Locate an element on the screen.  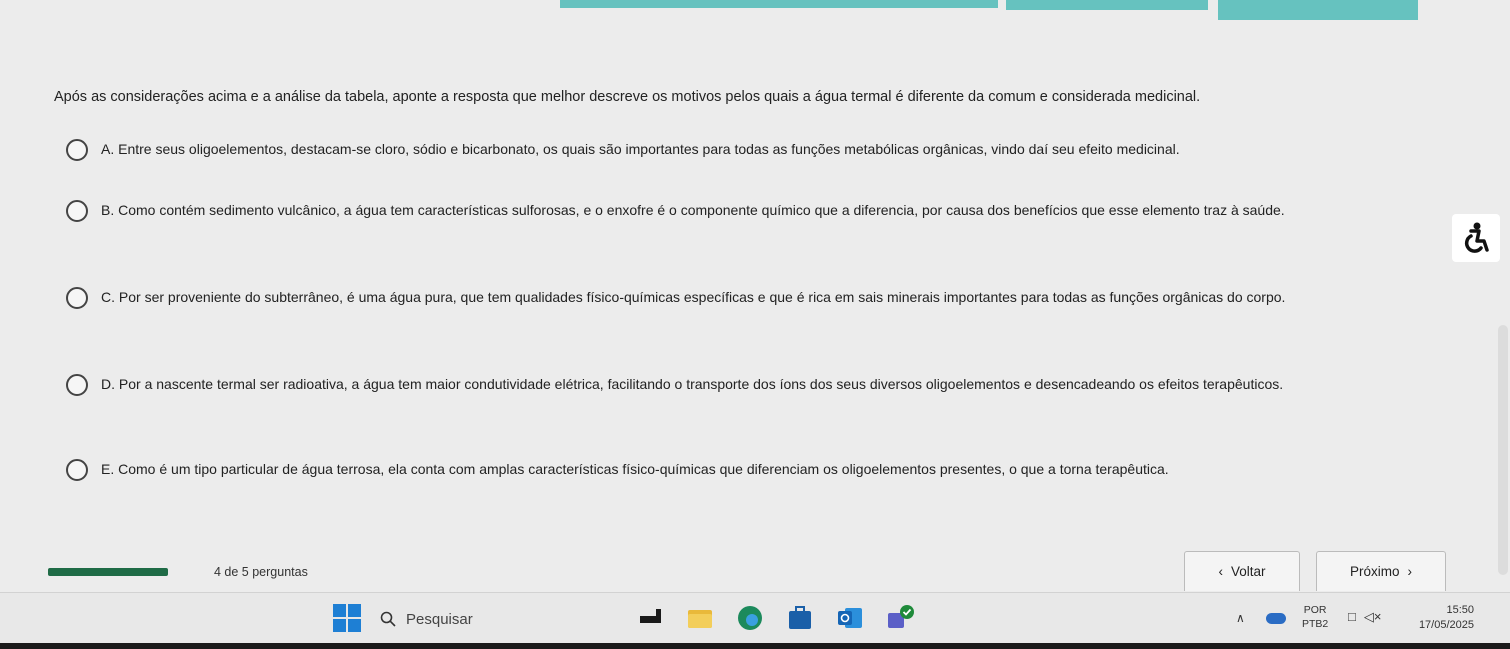
display-icon: □ is located at coordinates (1352, 617).